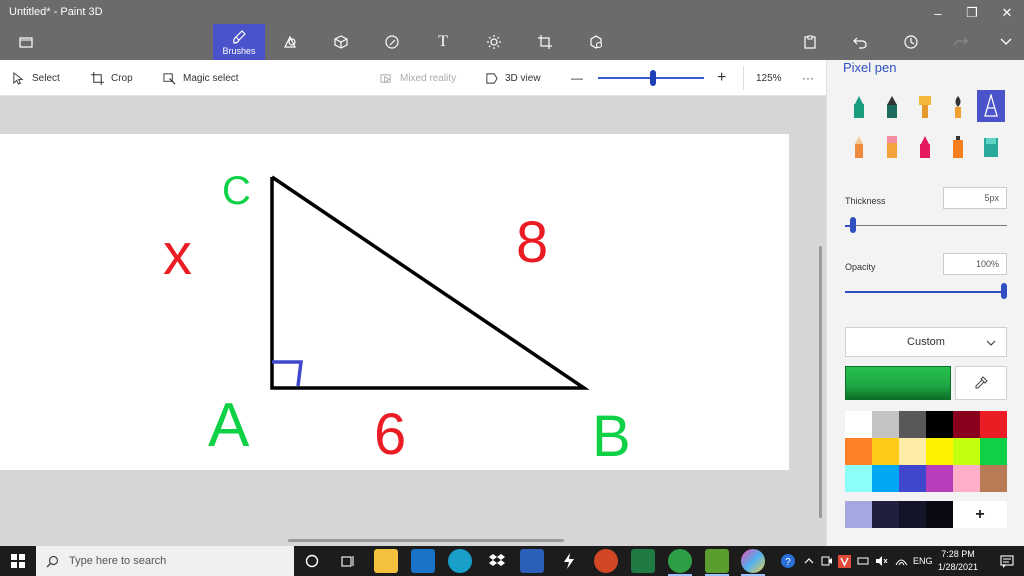  What do you see at coordinates (513, 78) in the screenshot?
I see `3d-view-button: 3D view` at bounding box center [513, 78].